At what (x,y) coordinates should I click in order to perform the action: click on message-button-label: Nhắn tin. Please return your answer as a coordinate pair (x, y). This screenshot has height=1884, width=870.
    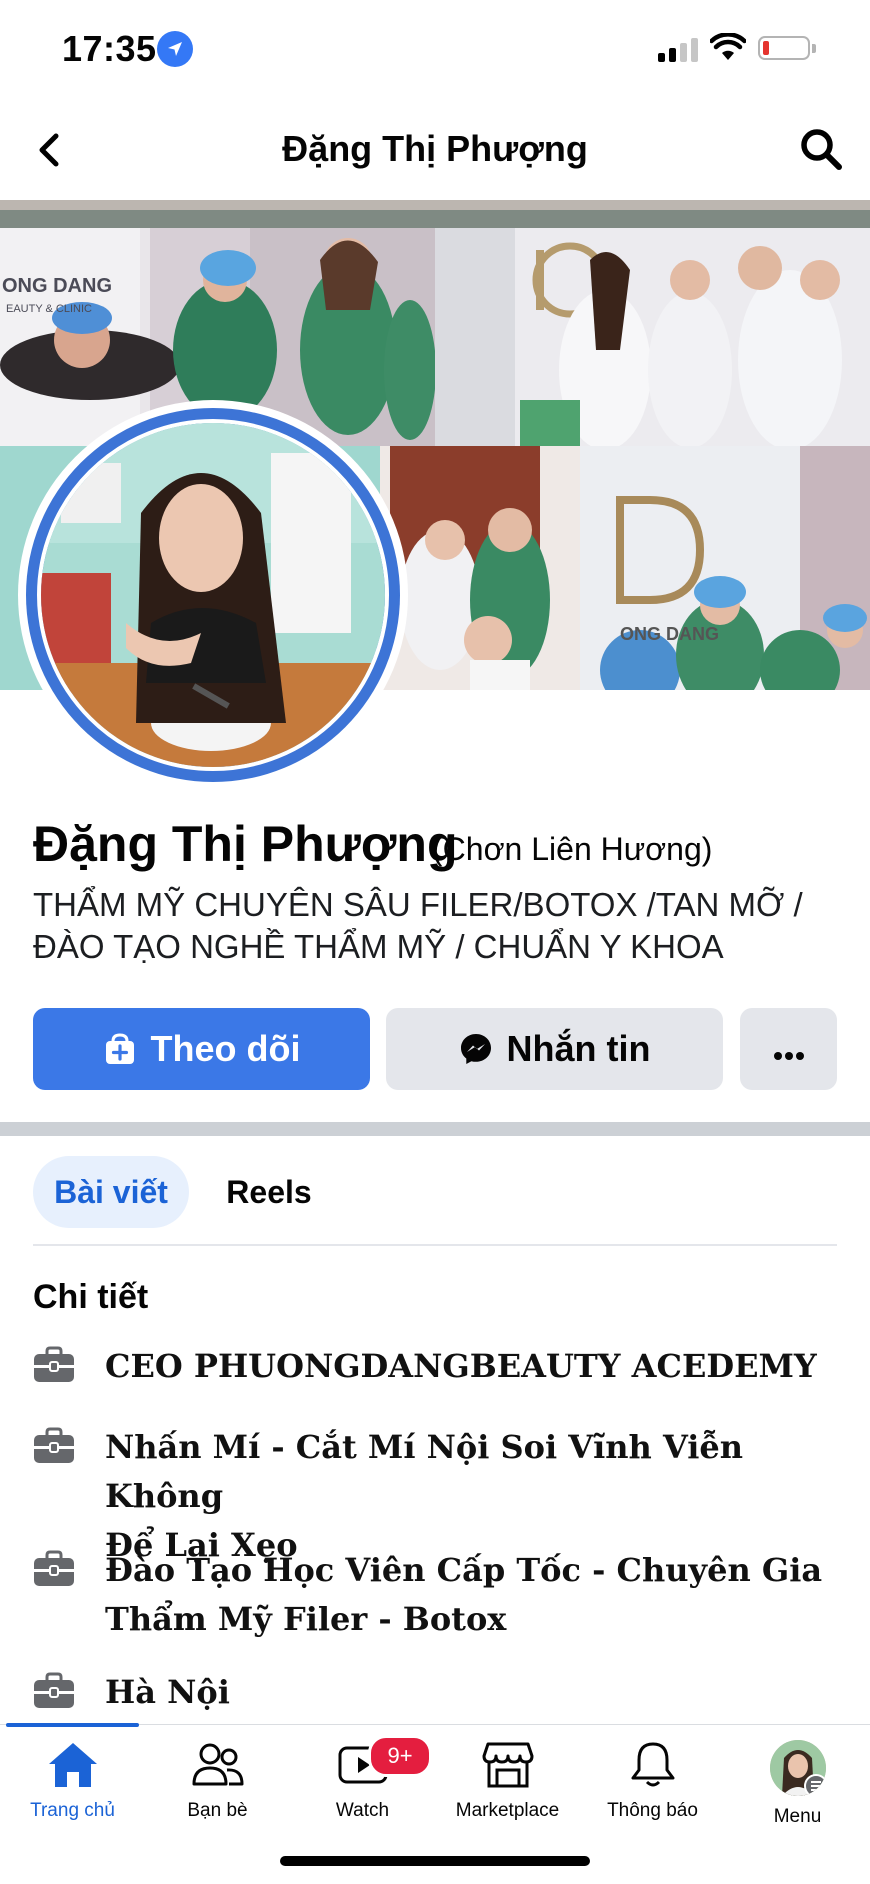
    Looking at the image, I should click on (578, 1048).